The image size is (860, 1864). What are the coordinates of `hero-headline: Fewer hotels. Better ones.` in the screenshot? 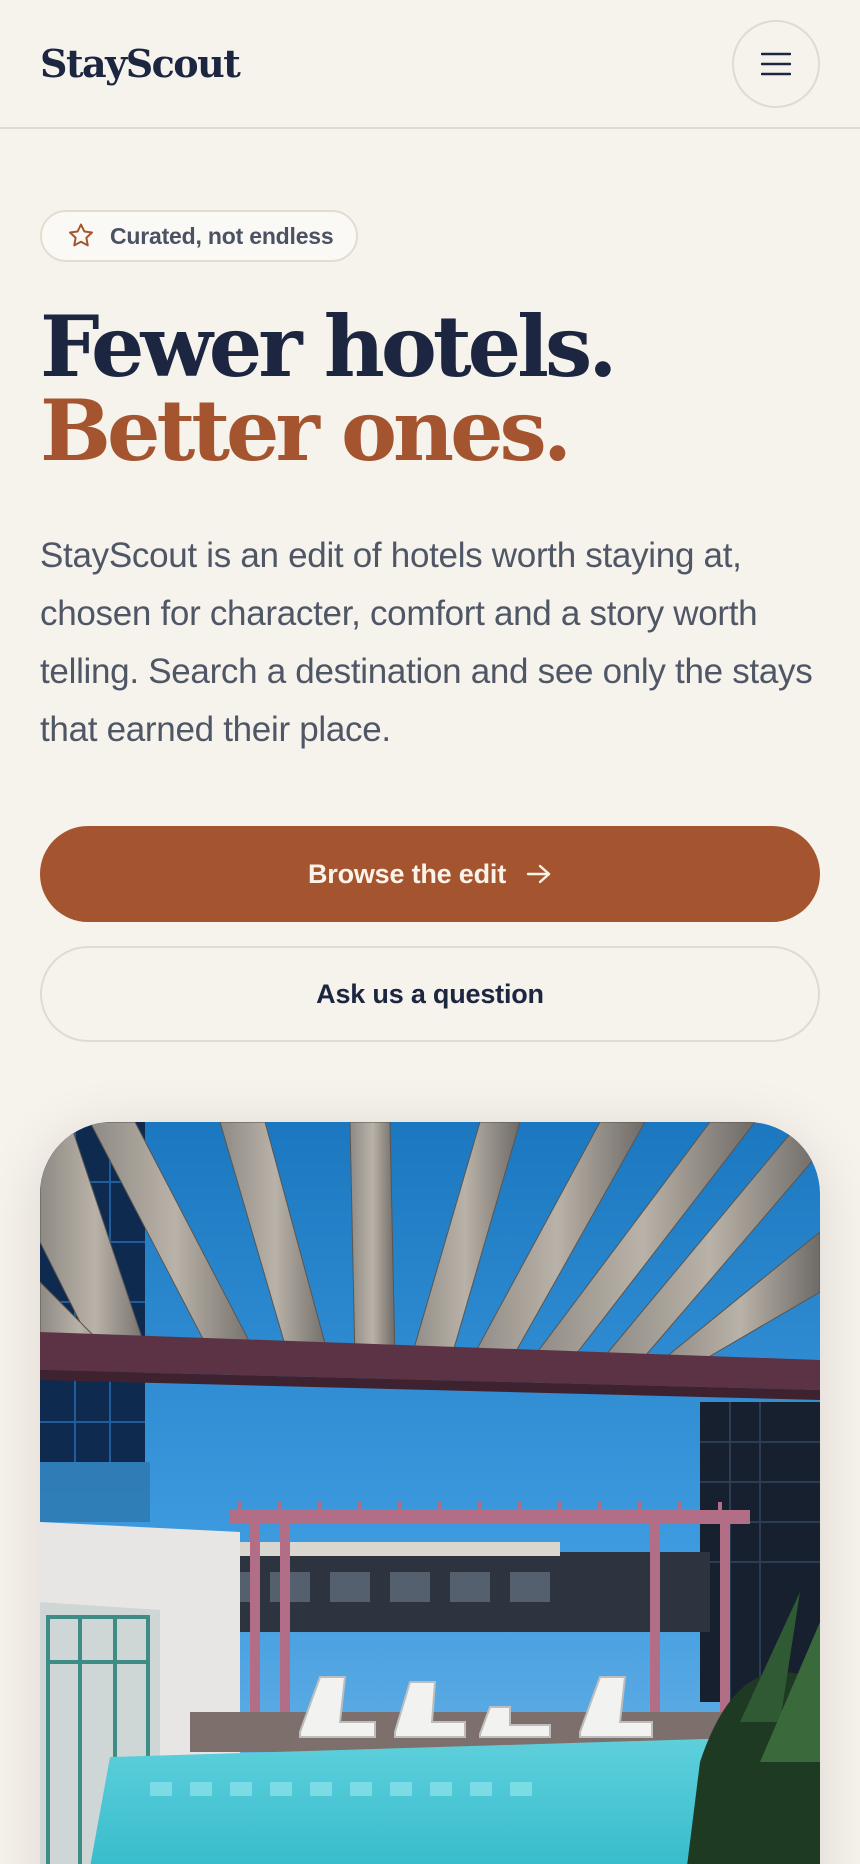 It's located at (430, 389).